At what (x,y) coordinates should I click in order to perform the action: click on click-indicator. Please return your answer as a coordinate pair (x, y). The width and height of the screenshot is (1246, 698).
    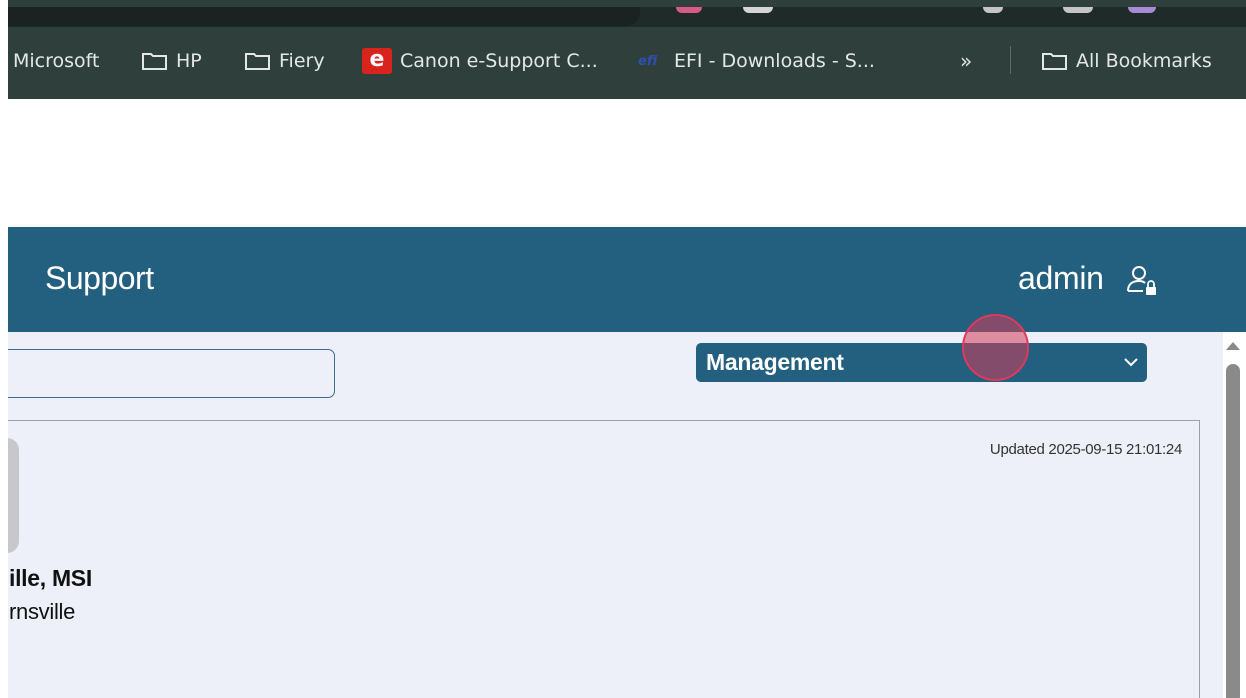
    Looking at the image, I should click on (995, 347).